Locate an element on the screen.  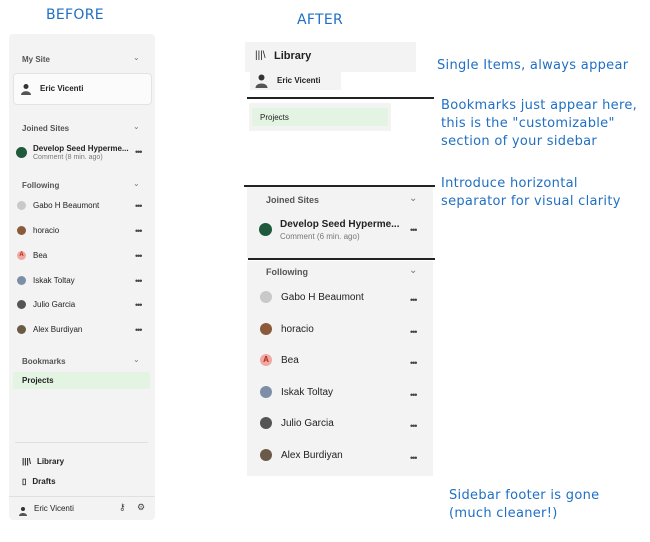
gear-icon: ⚙ is located at coordinates (141, 507).